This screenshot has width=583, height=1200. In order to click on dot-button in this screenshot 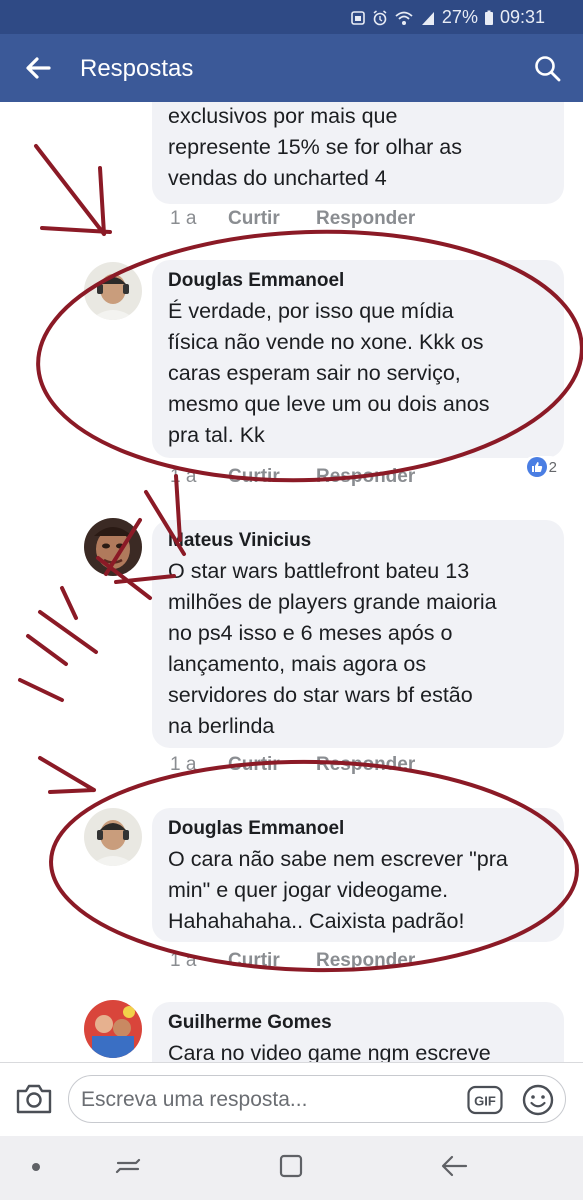, I will do `click(36, 1169)`.